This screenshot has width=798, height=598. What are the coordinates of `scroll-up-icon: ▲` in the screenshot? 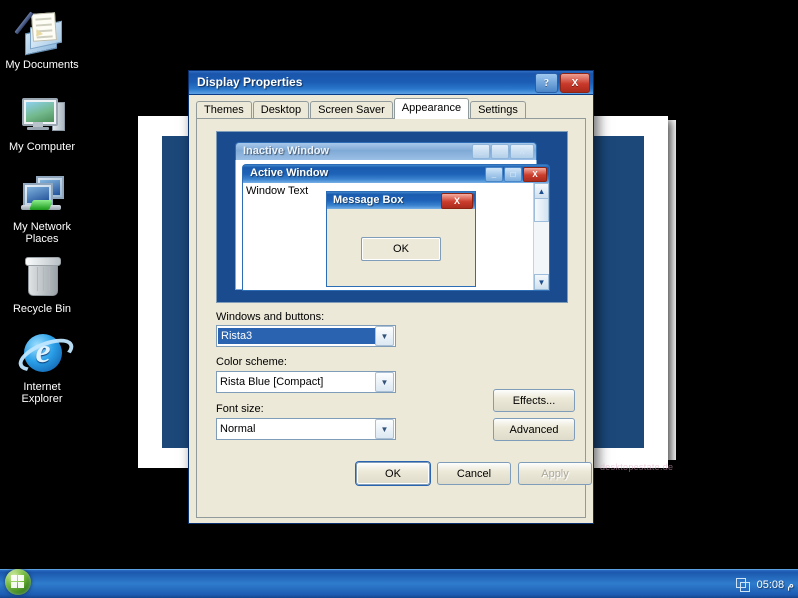 It's located at (541, 191).